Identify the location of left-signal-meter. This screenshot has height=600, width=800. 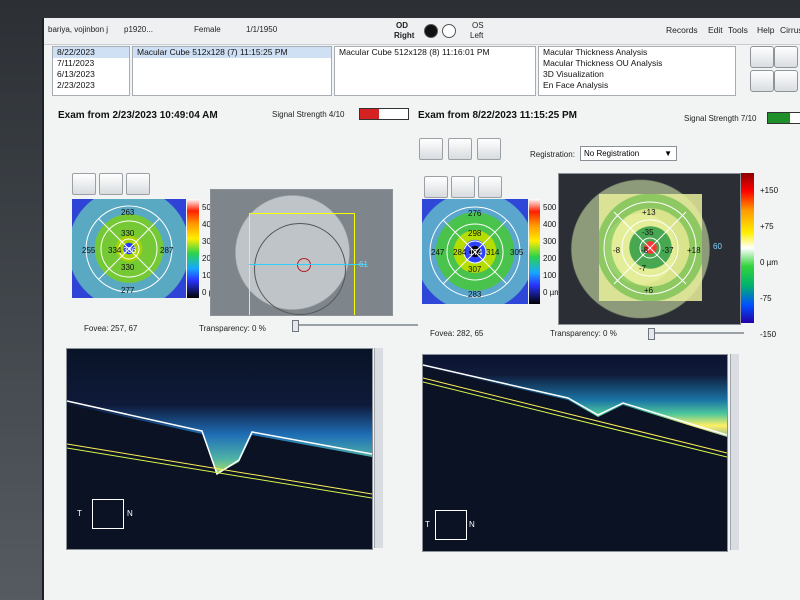
(384, 114).